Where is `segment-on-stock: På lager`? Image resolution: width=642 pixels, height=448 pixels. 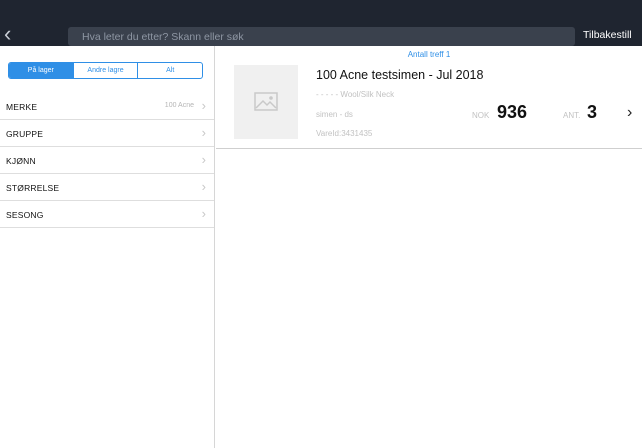
segment-on-stock: På lager is located at coordinates (41, 70).